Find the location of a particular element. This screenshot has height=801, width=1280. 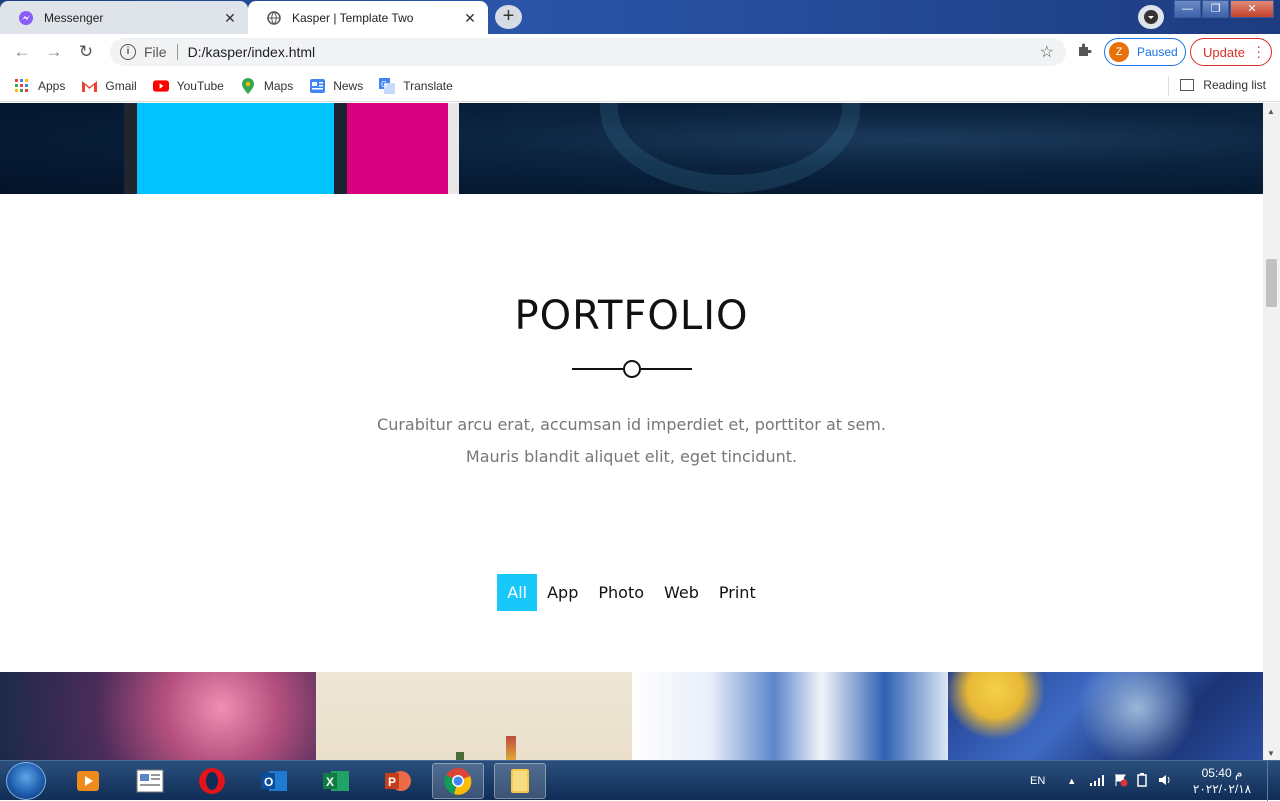

maps-pin-icon is located at coordinates (248, 85).